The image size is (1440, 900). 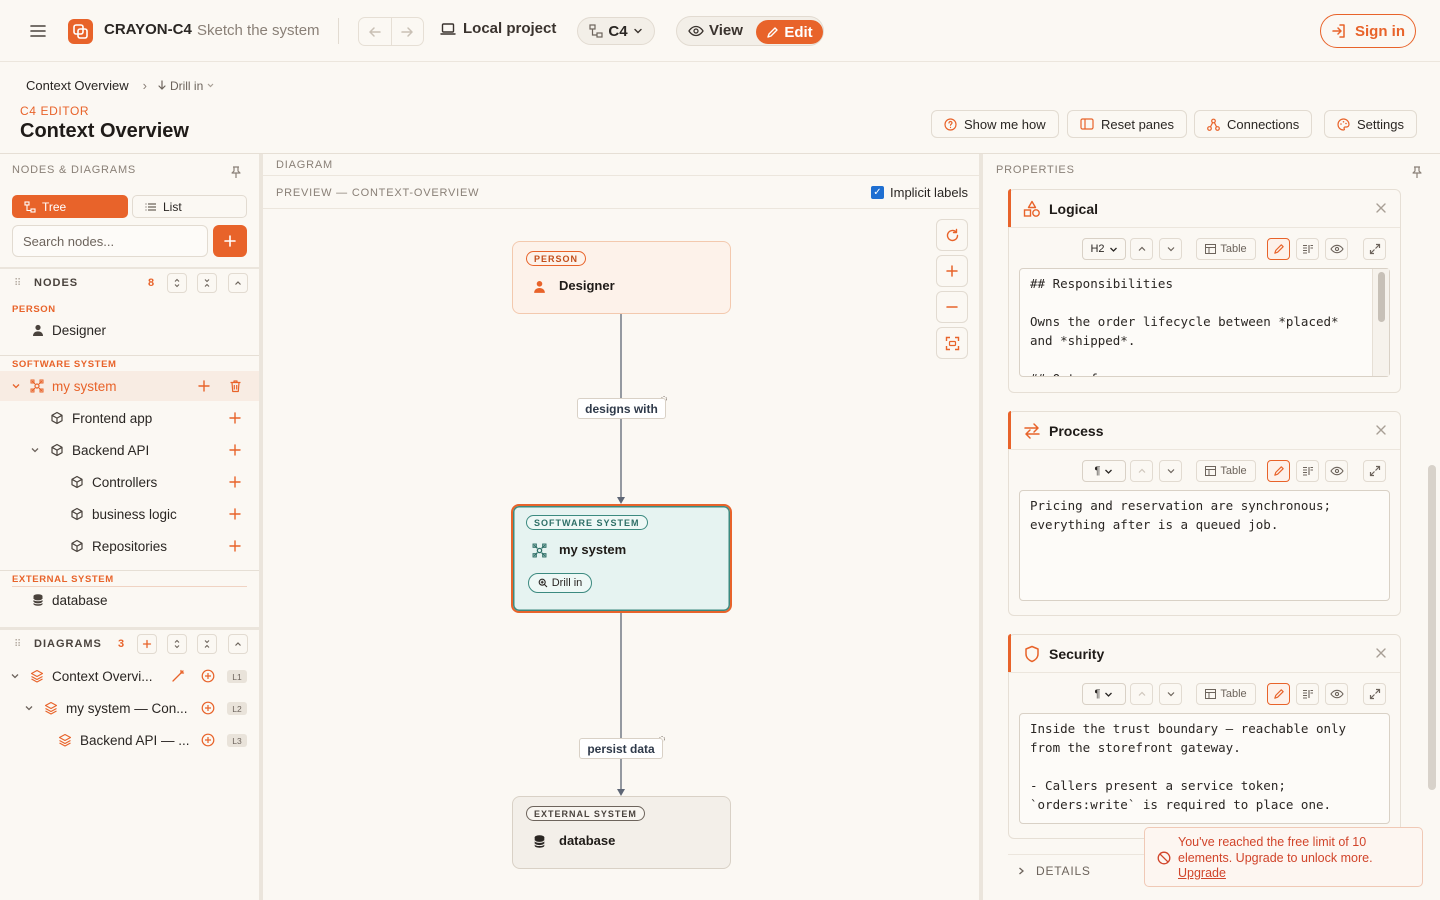 What do you see at coordinates (129, 546) in the screenshot?
I see `tree-item-repositories: Repositories` at bounding box center [129, 546].